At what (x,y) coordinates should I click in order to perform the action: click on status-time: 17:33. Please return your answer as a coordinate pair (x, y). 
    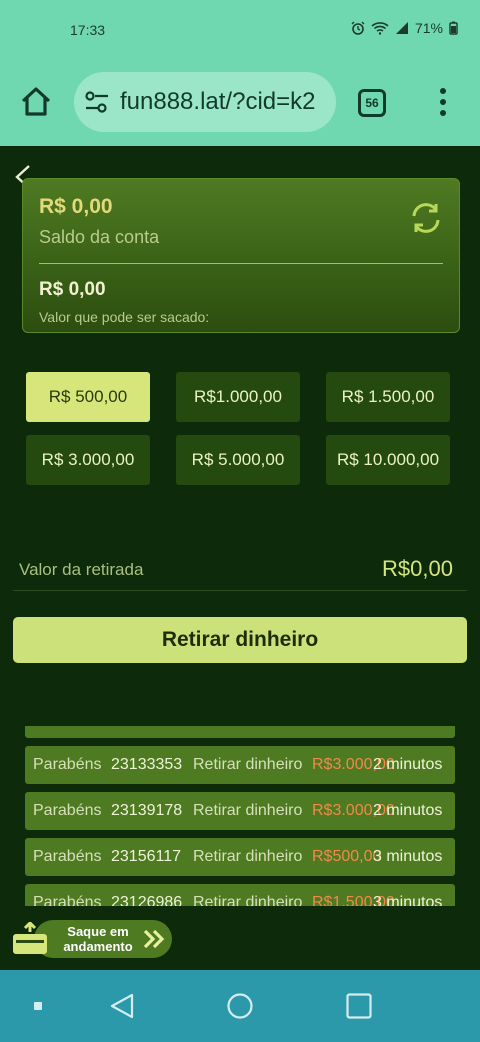
    Looking at the image, I should click on (88, 30).